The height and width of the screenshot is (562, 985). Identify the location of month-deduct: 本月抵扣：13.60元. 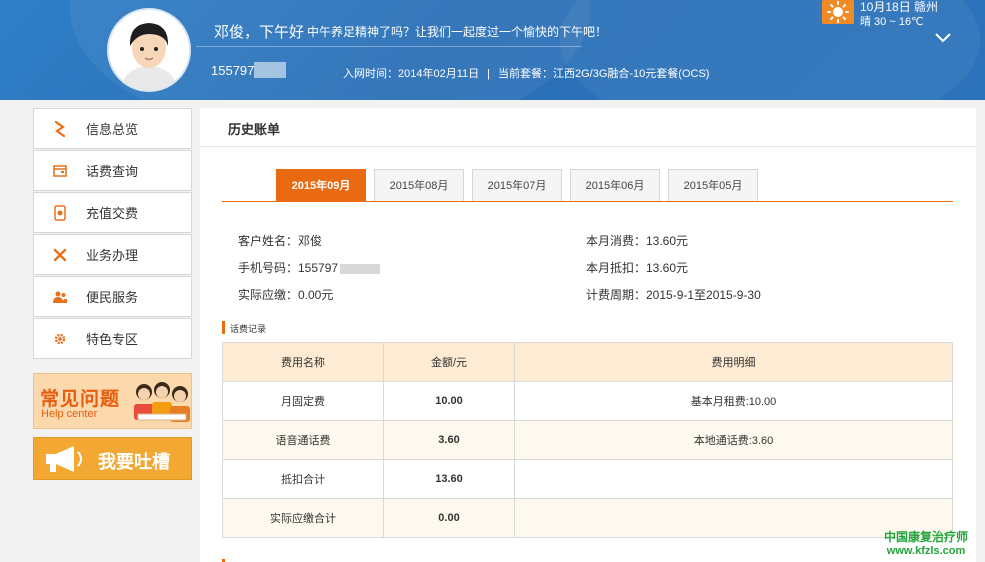
(637, 268).